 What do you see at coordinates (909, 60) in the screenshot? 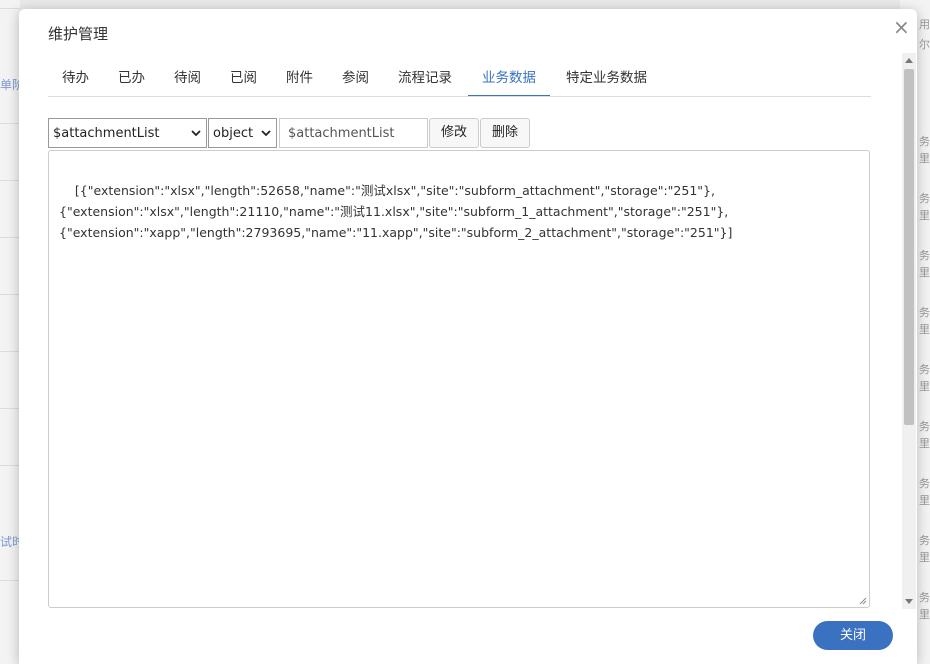
I see `scroll-up-icon` at bounding box center [909, 60].